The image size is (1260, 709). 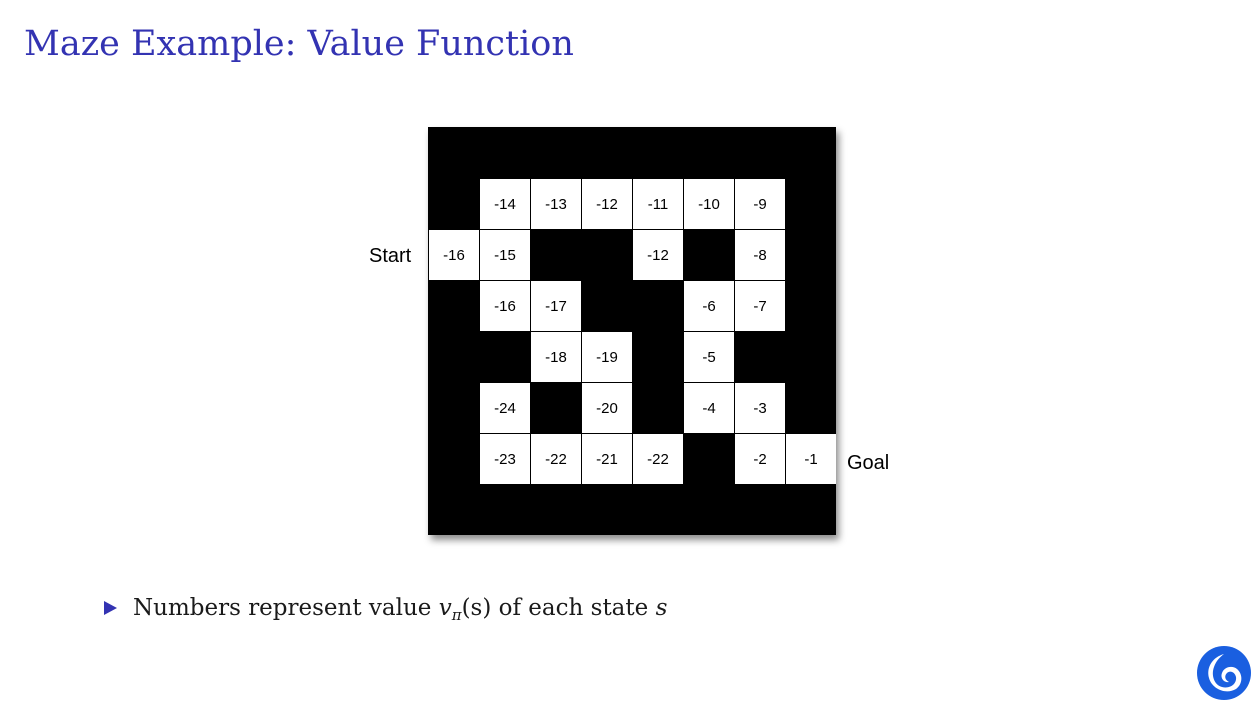 I want to click on state-symbol: s, so click(x=661, y=608).